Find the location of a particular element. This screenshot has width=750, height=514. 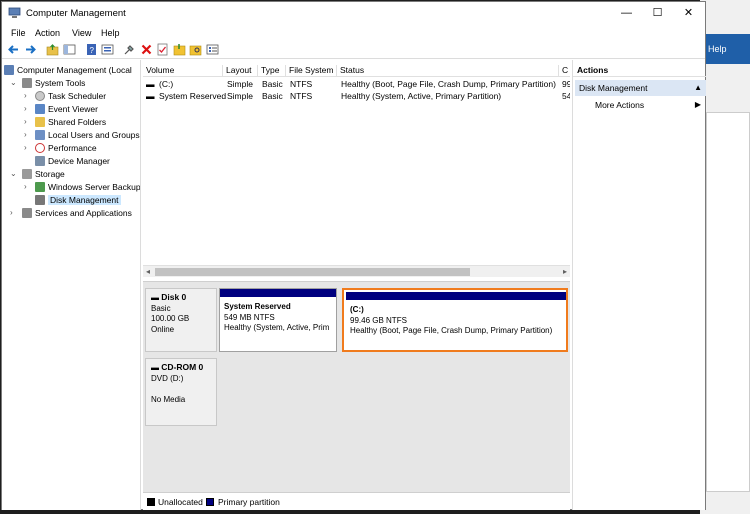

more-actions-item: More Actions is located at coordinates (619, 105).